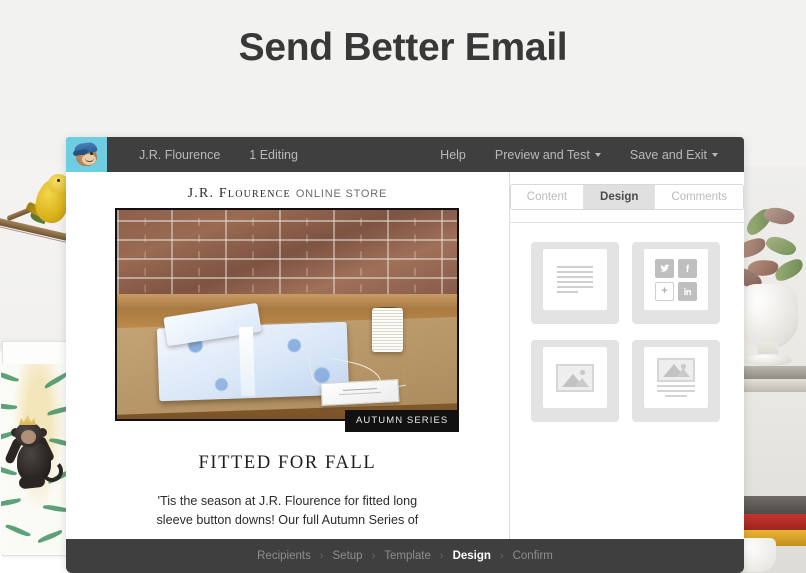 Image resolution: width=806 pixels, height=573 pixels. What do you see at coordinates (547, 197) in the screenshot?
I see `tab-content: Content` at bounding box center [547, 197].